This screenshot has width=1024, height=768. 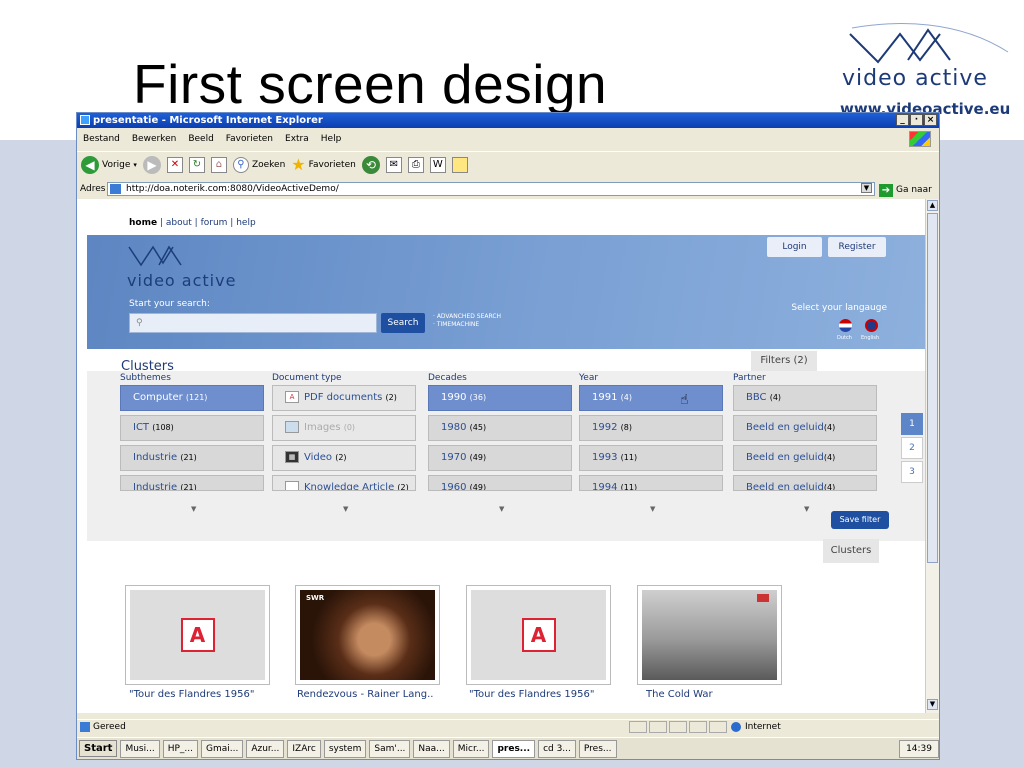 What do you see at coordinates (500, 398) in the screenshot?
I see `filter-cell: 1990 (36)` at bounding box center [500, 398].